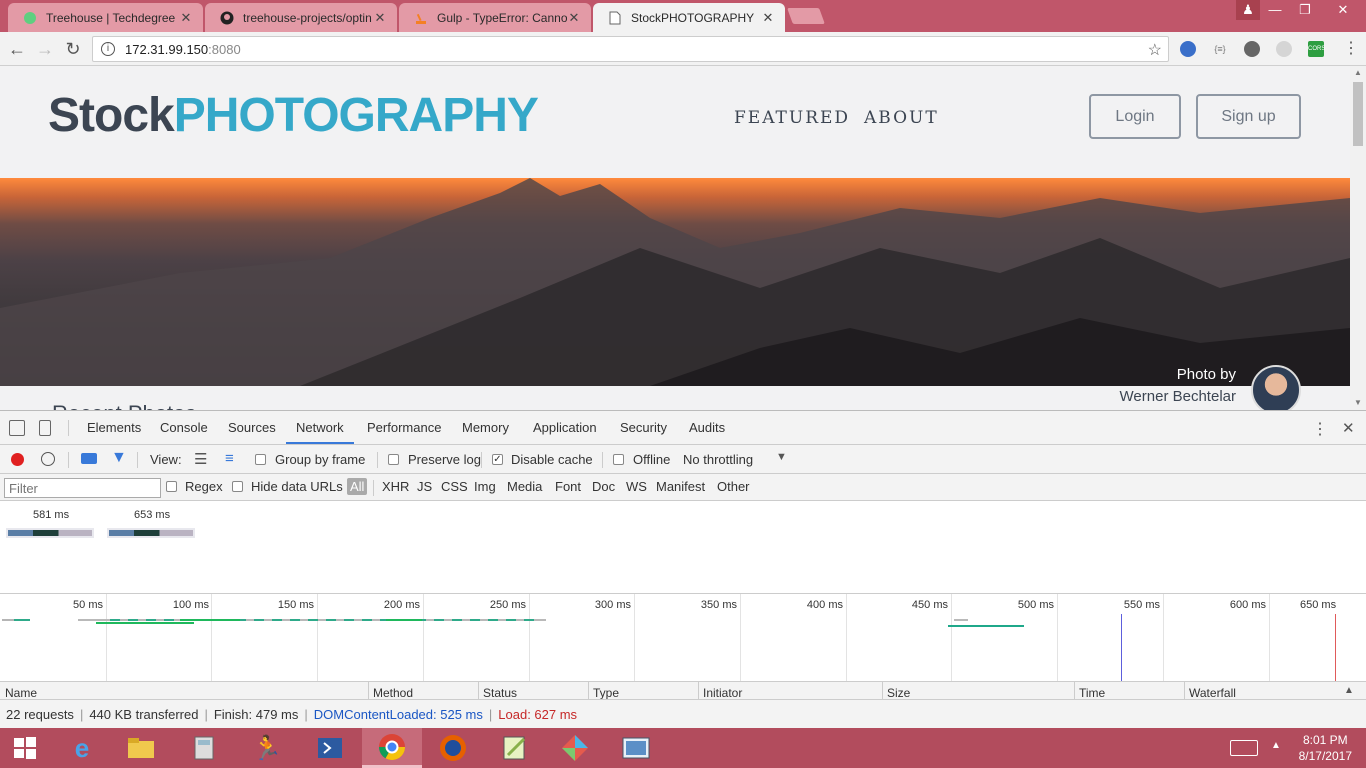 The height and width of the screenshot is (768, 1366). I want to click on site-logo: StockPHOTOGRAPHY, so click(293, 115).